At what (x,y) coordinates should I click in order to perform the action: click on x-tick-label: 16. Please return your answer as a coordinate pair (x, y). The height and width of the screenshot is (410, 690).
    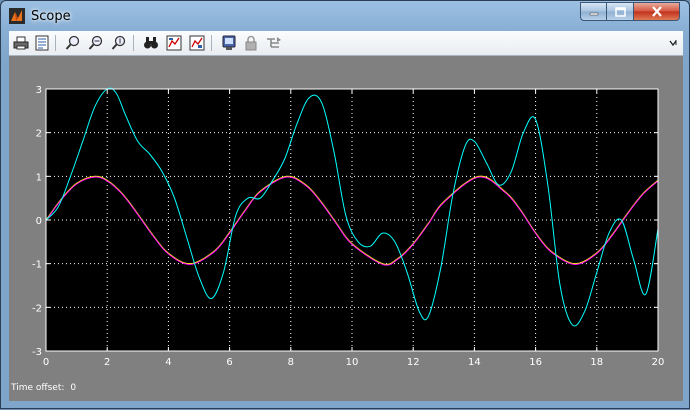
    Looking at the image, I should click on (535, 362).